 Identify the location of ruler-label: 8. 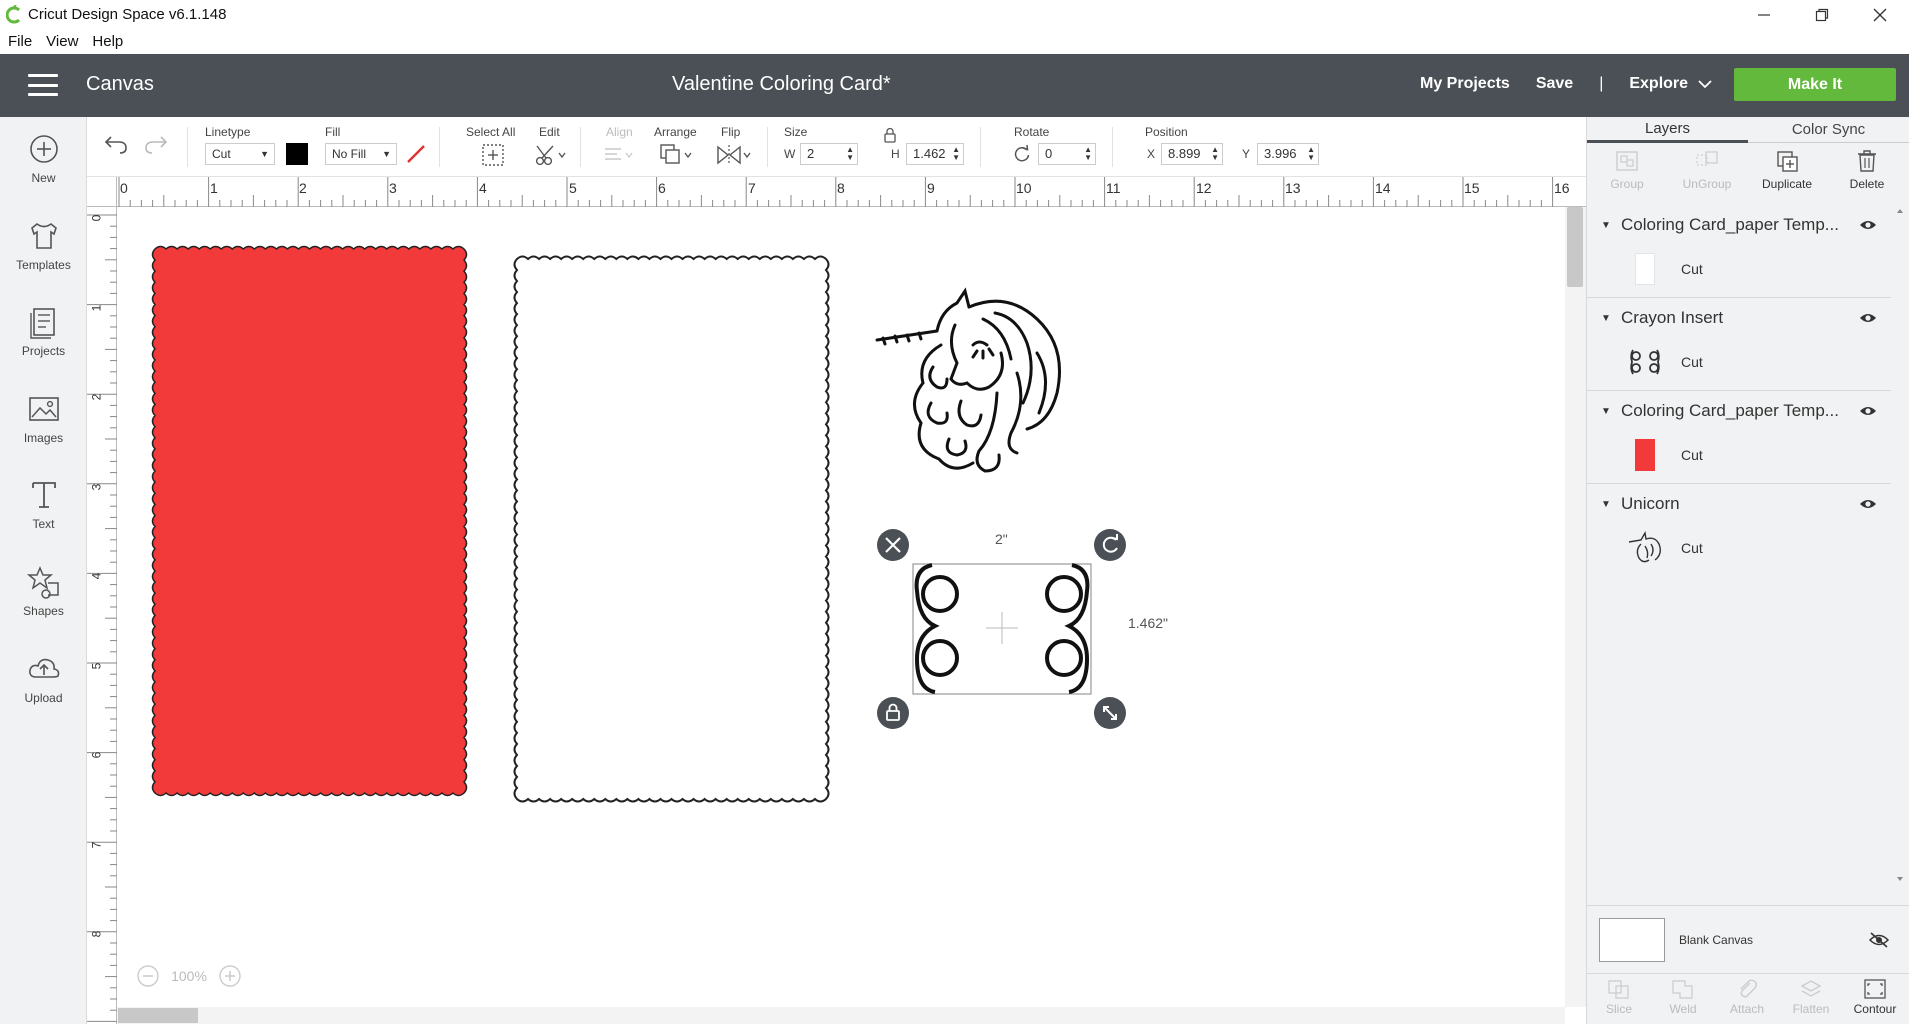
(96, 934).